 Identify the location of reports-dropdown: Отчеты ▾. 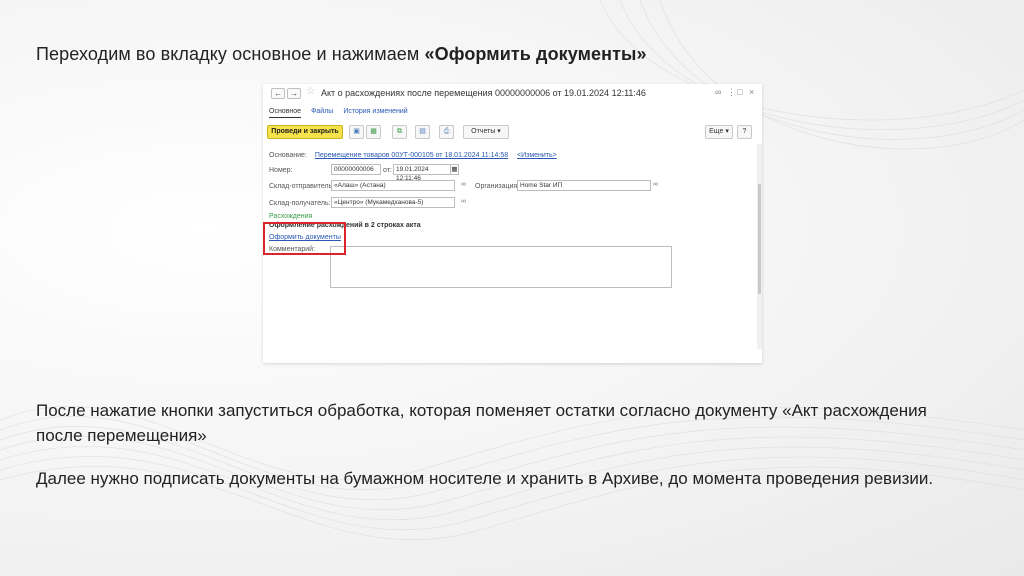
(486, 132).